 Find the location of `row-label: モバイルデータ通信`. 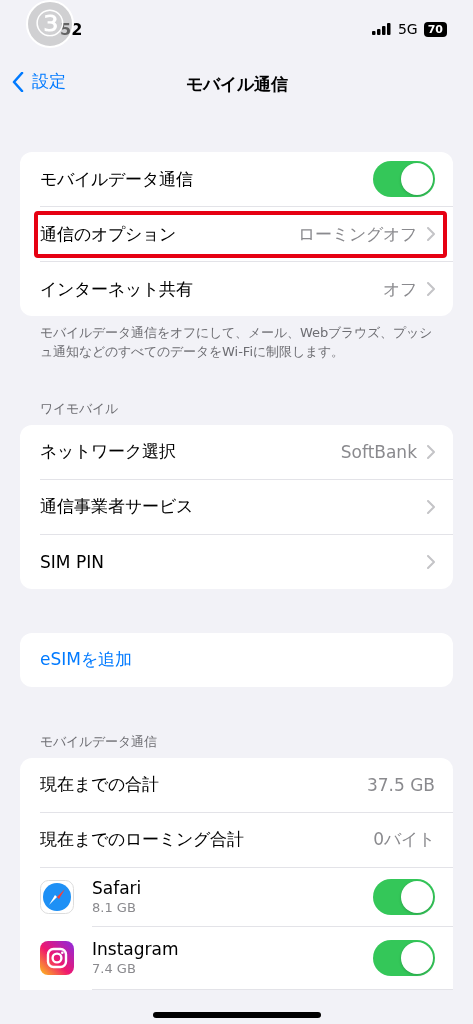

row-label: モバイルデータ通信 is located at coordinates (117, 179).